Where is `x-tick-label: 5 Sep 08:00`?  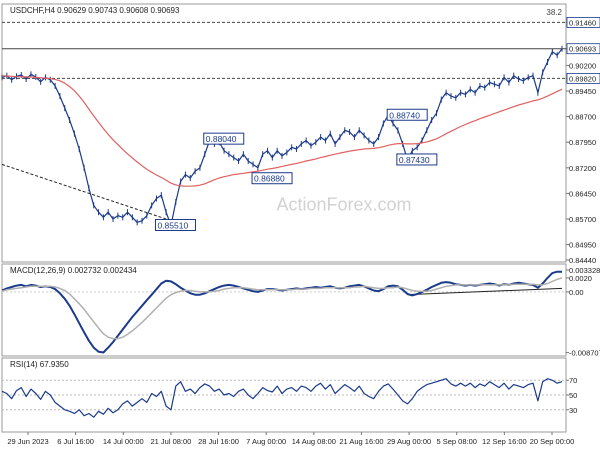
x-tick-label: 5 Sep 08:00 is located at coordinates (457, 441).